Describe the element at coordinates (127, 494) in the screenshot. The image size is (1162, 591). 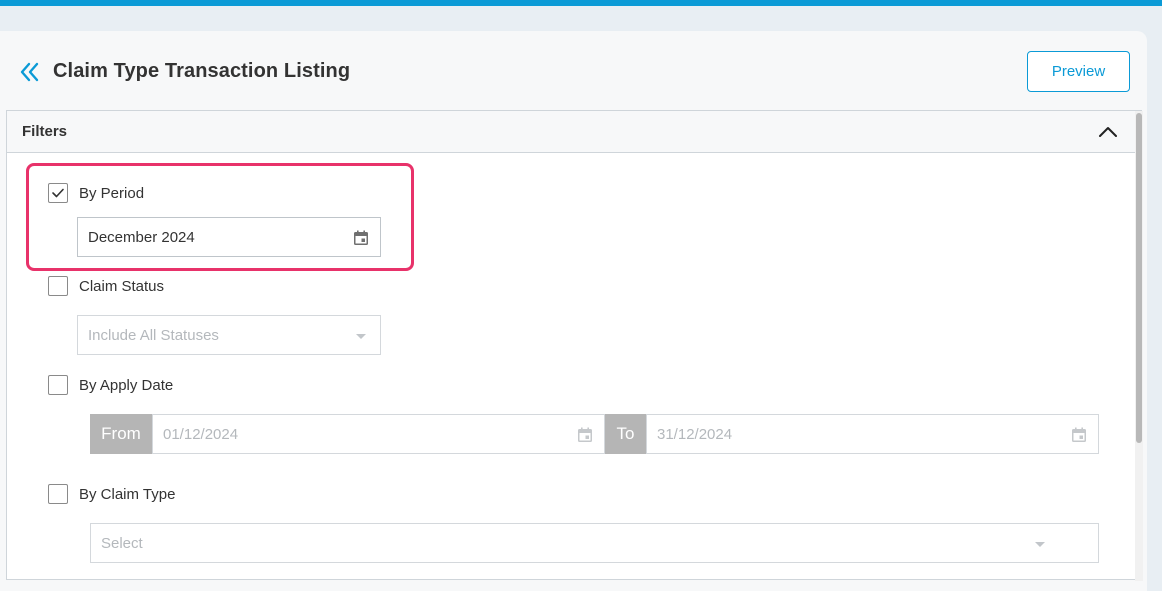
I see `by-claim-type-label: By Claim Type` at that location.